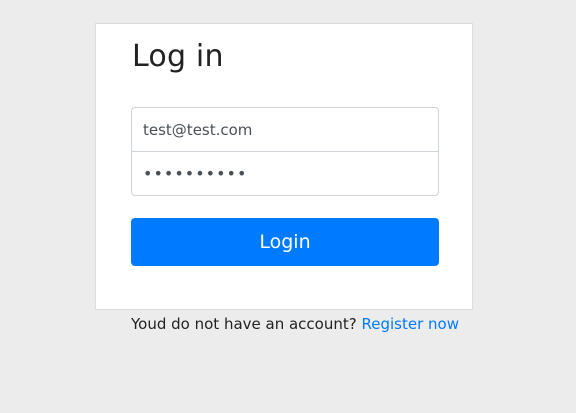  What do you see at coordinates (178, 56) in the screenshot?
I see `page-title: Log in` at bounding box center [178, 56].